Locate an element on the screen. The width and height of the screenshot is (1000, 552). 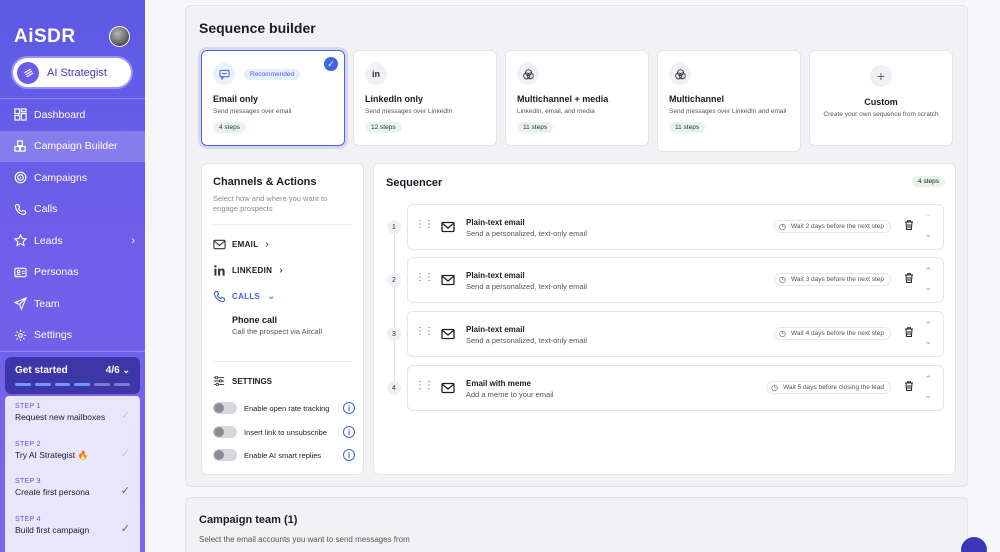
wait-label: Wait 5 days before closing the lead is located at coordinates (833, 387).